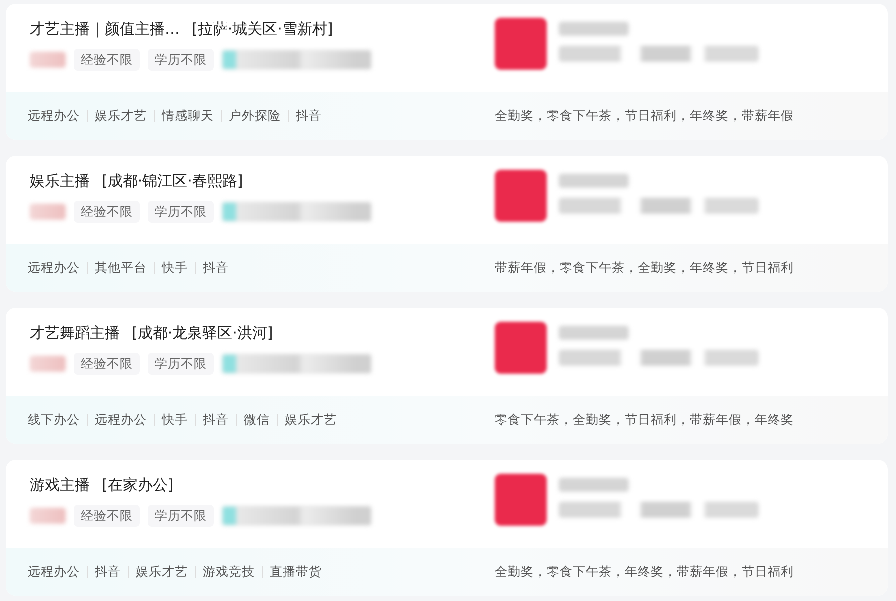 This screenshot has height=601, width=896. What do you see at coordinates (75, 333) in the screenshot?
I see `job-title: 才艺舞蹈主播` at bounding box center [75, 333].